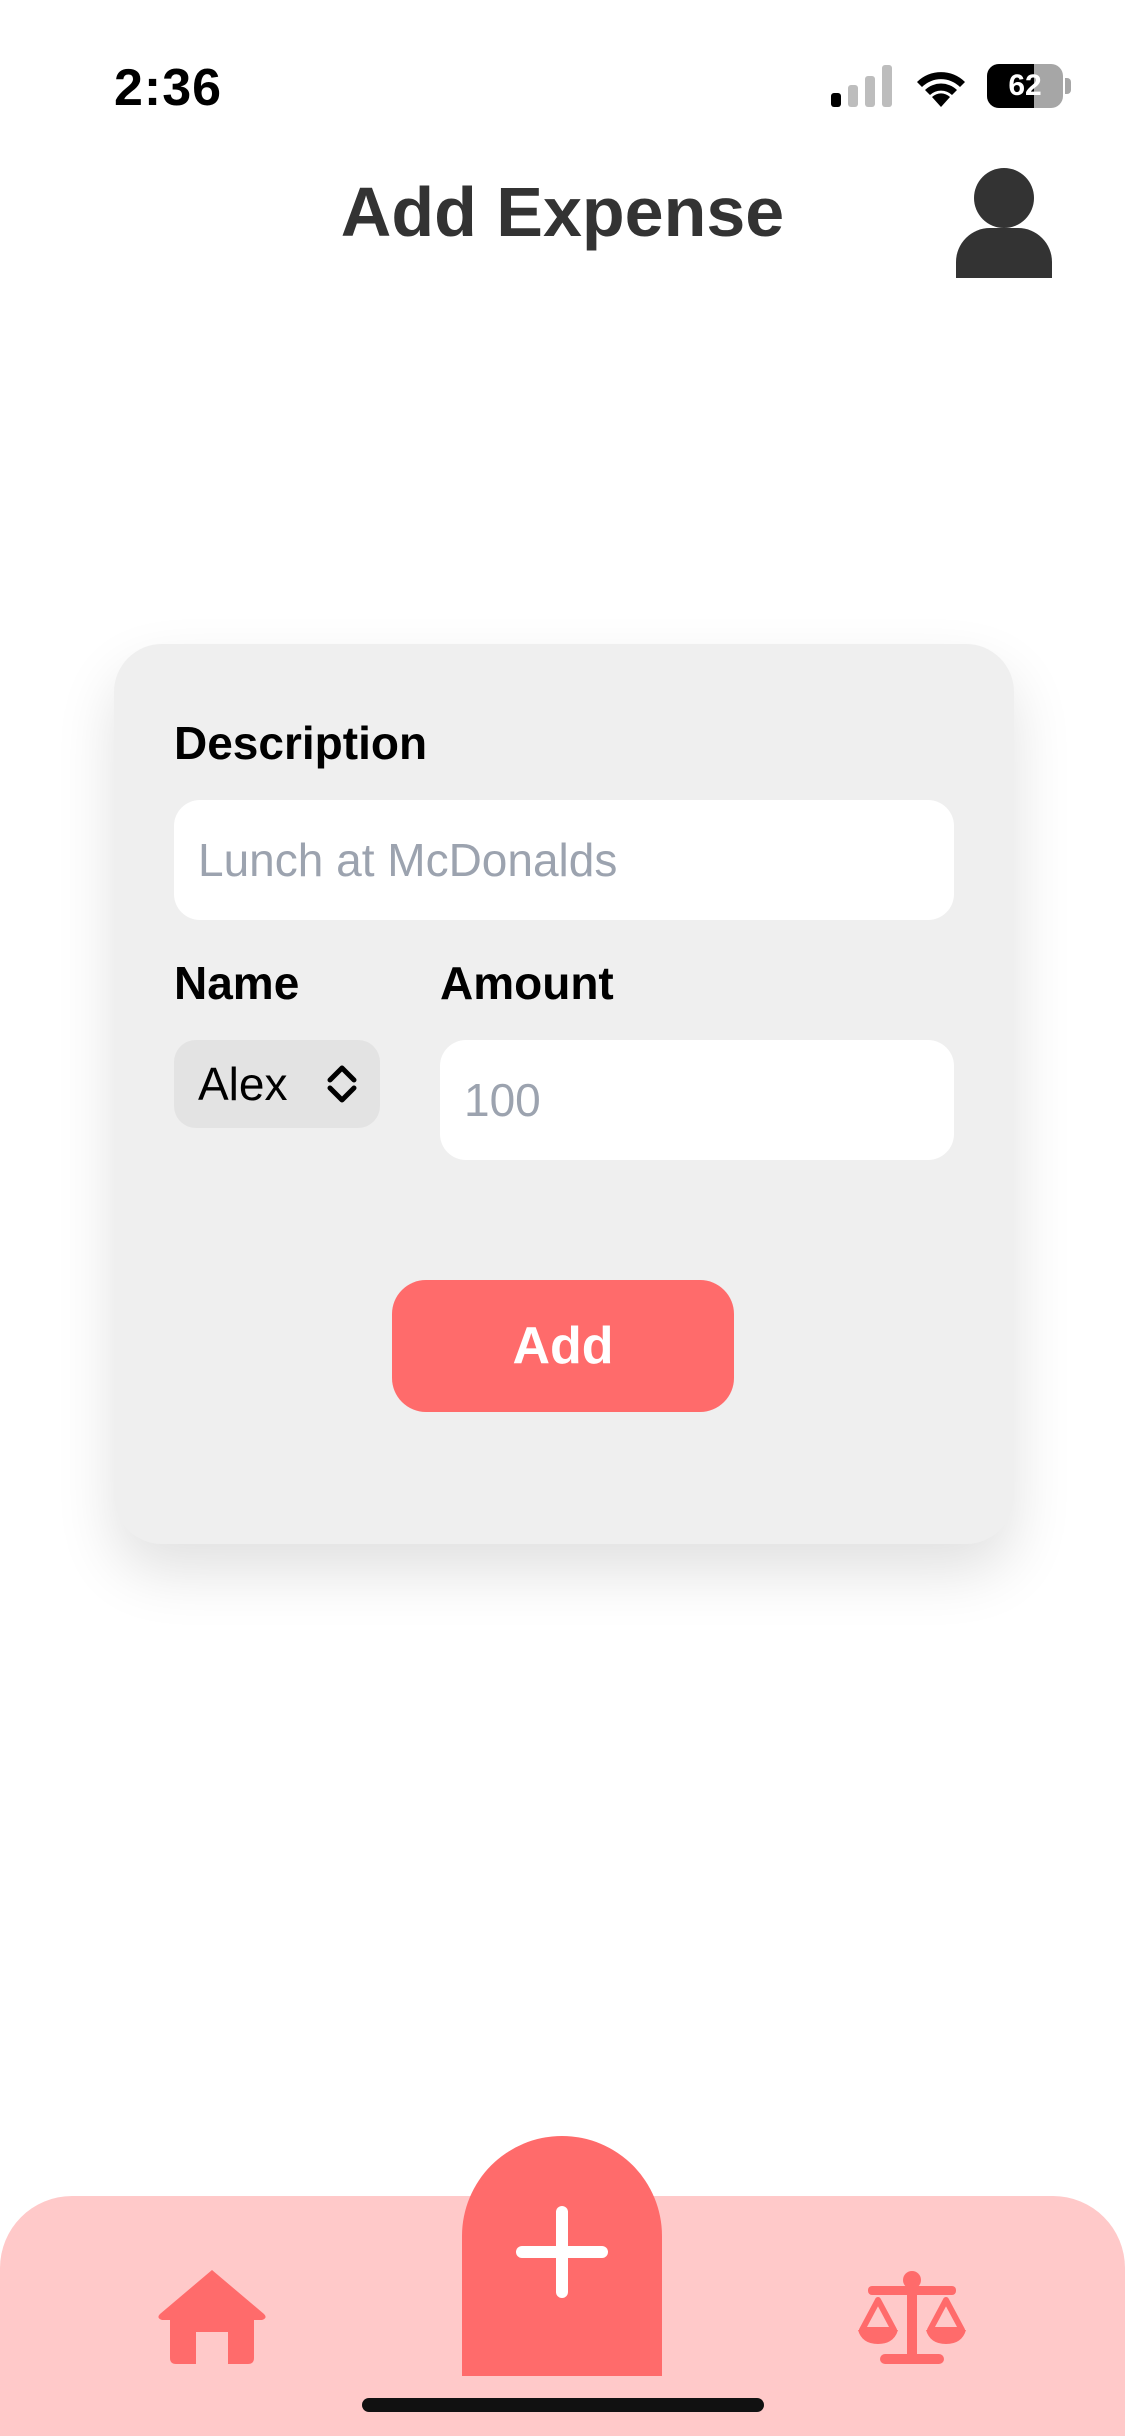 The width and height of the screenshot is (1125, 2436). I want to click on status-time: 2:36, so click(168, 88).